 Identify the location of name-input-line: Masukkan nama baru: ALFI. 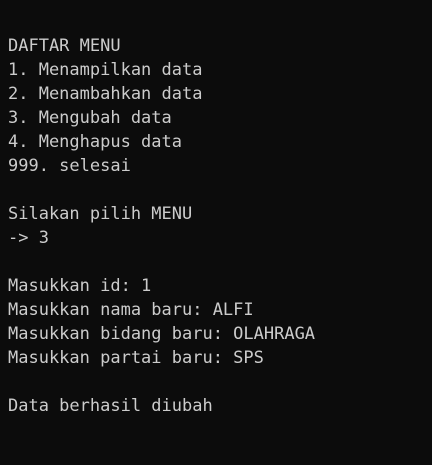
(131, 310).